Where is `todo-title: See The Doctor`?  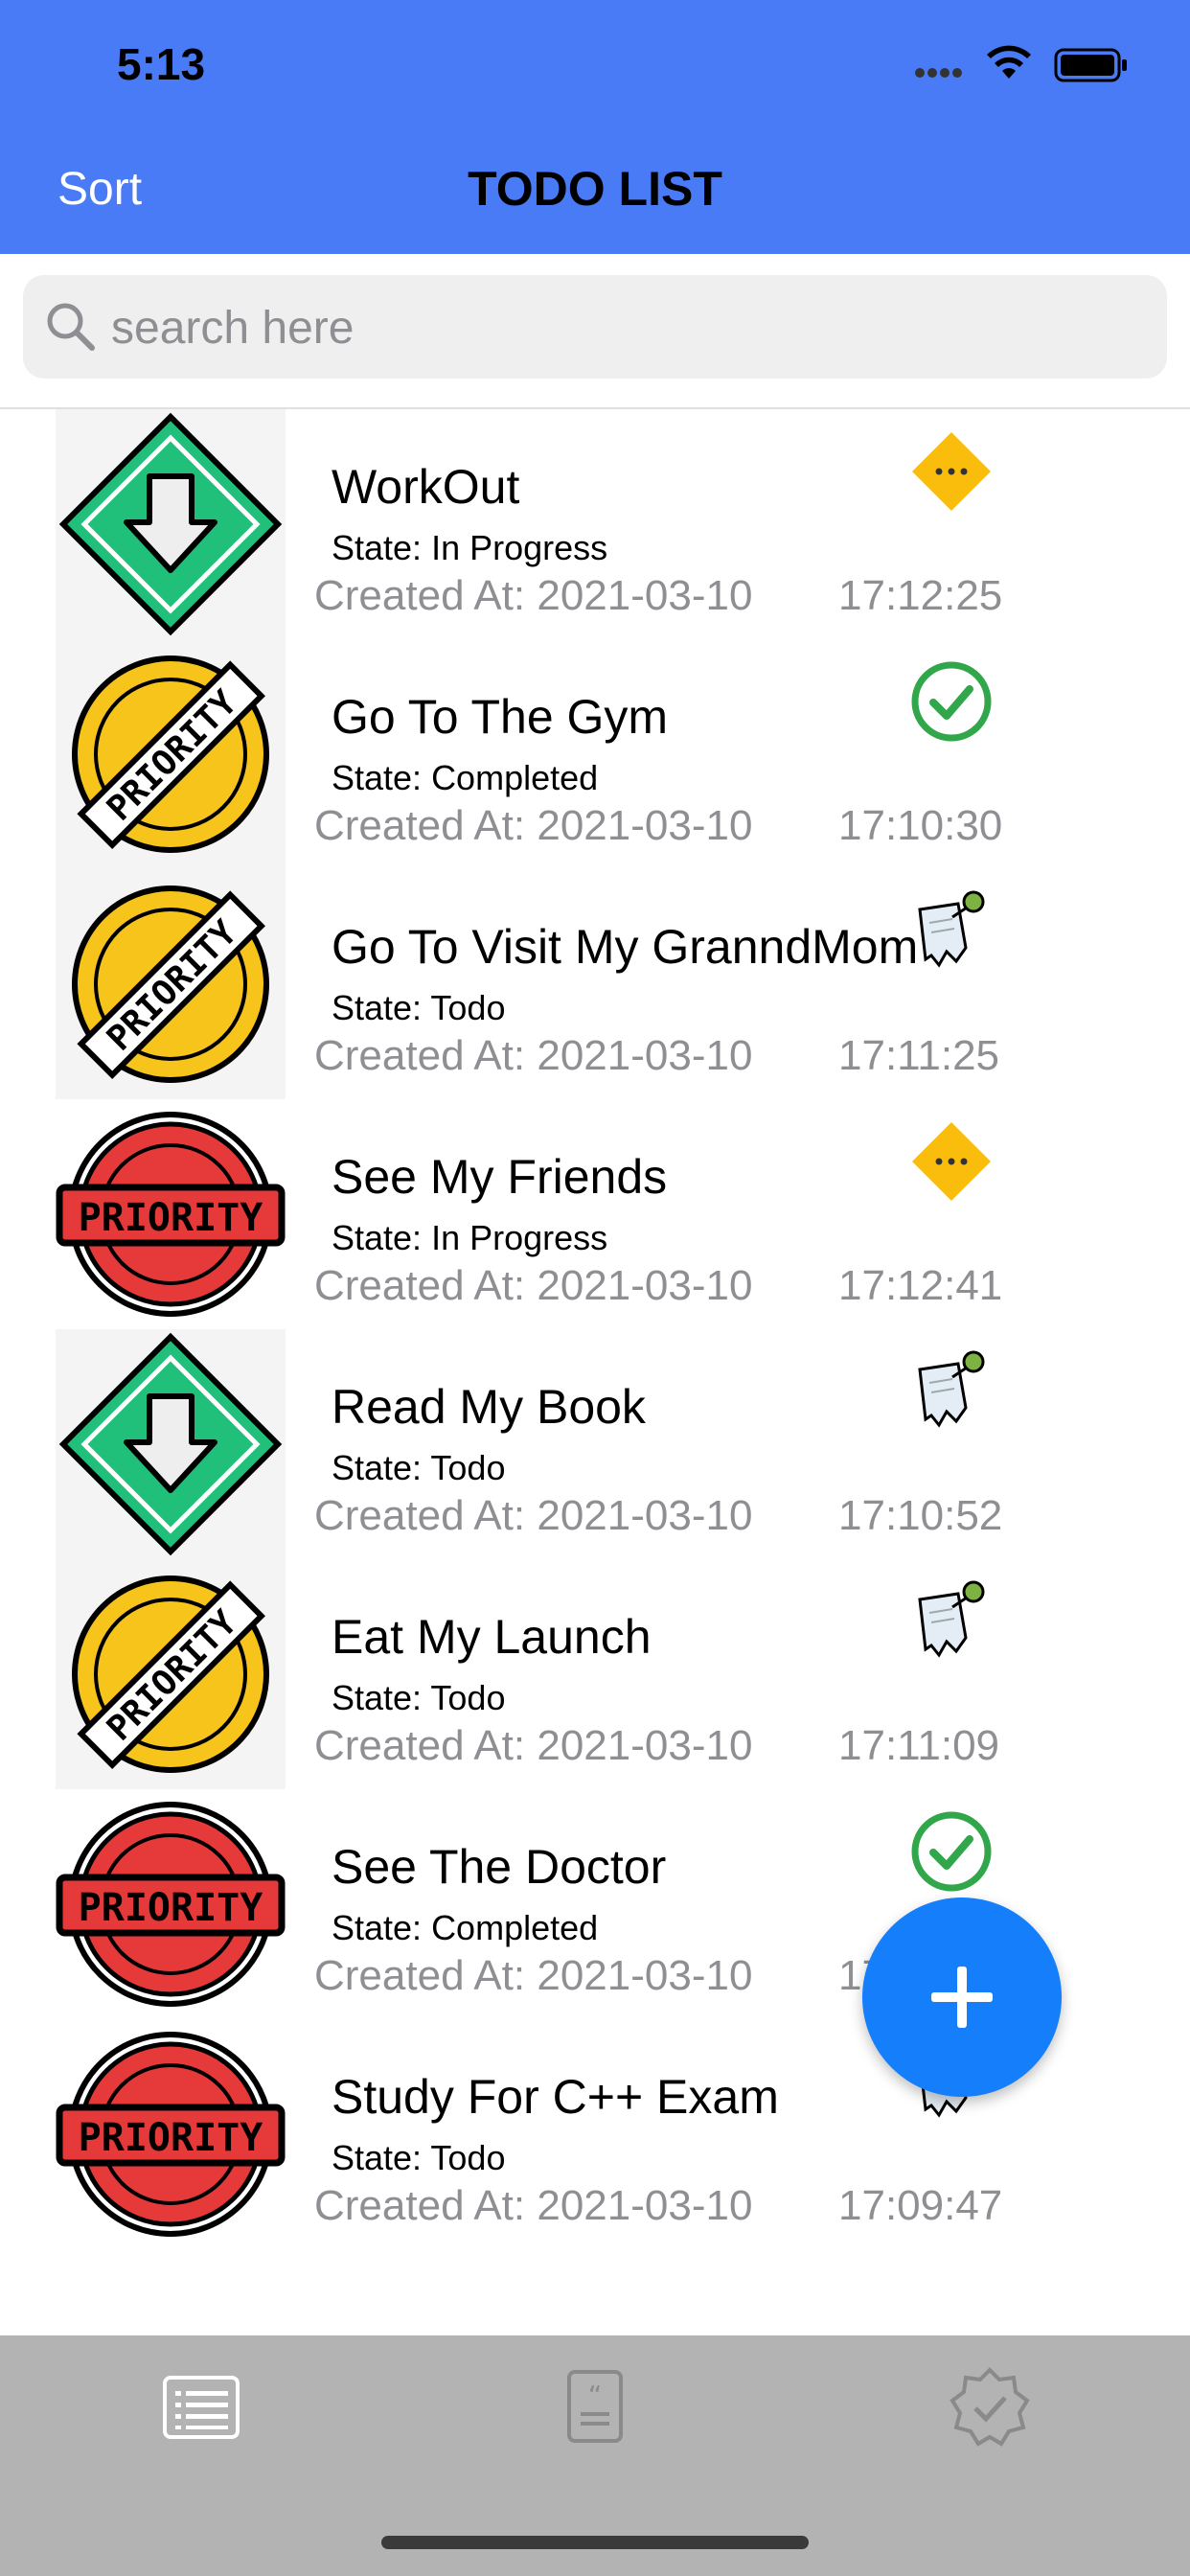 todo-title: See The Doctor is located at coordinates (500, 1867).